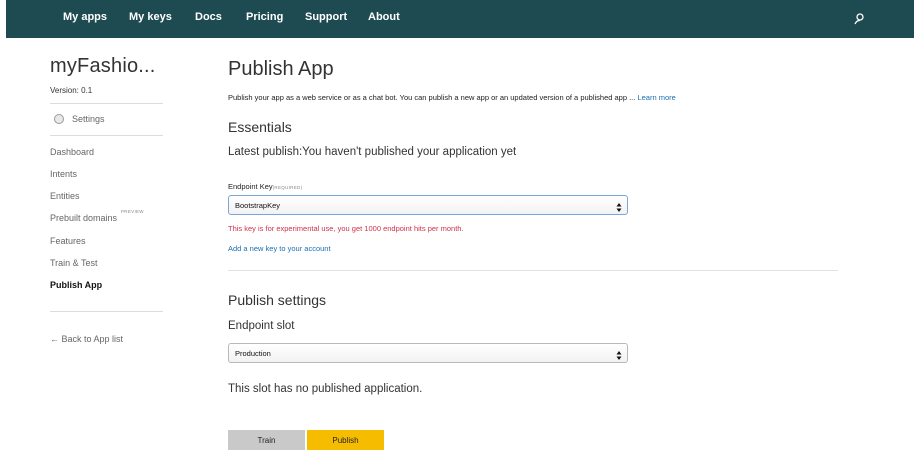 The width and height of the screenshot is (920, 450). Describe the element at coordinates (533, 270) in the screenshot. I see `section-divider` at that location.